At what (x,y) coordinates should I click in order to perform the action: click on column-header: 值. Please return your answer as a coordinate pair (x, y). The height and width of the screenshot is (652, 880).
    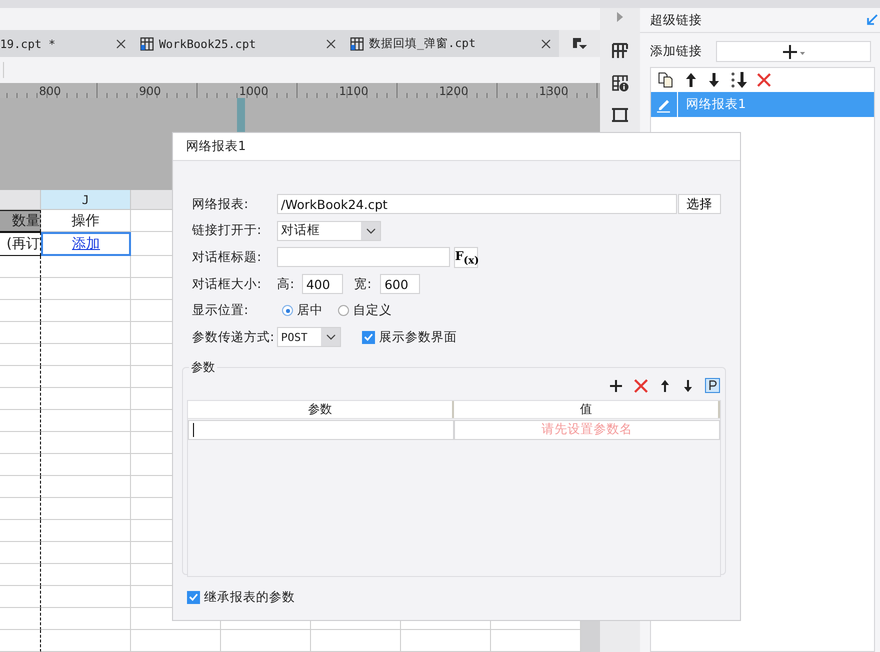
    Looking at the image, I should click on (587, 409).